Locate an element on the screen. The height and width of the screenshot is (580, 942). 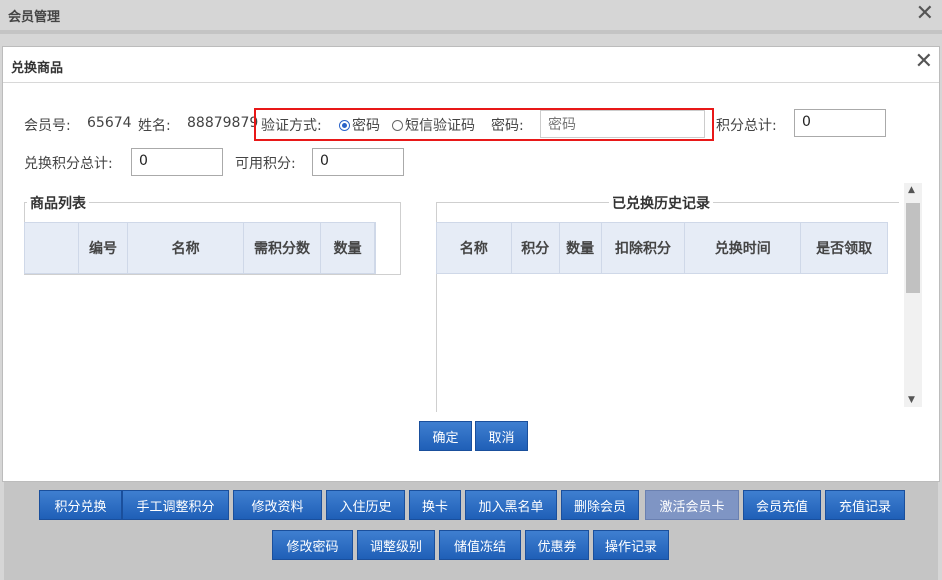
verify-option-sms: 短信验证码 is located at coordinates (433, 125).